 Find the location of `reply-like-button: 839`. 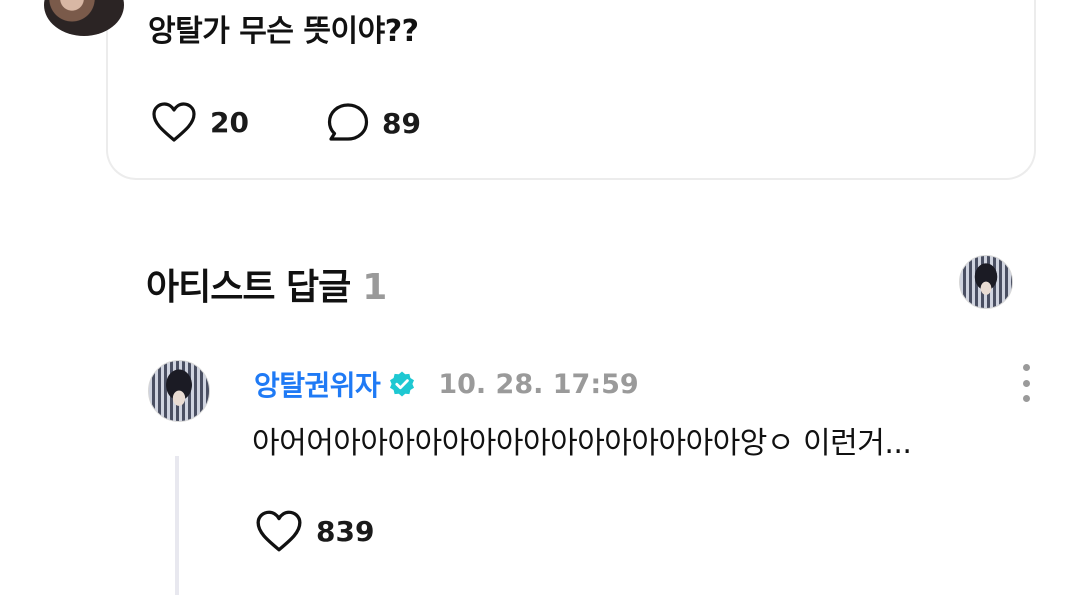

reply-like-button: 839 is located at coordinates (314, 531).